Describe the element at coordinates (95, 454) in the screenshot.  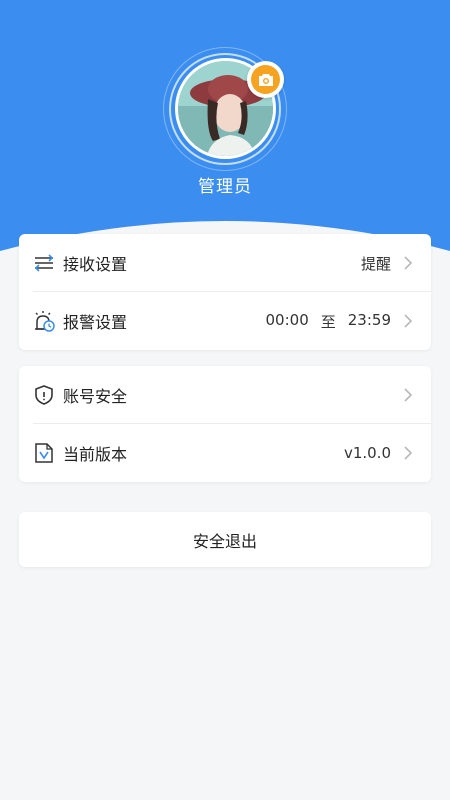
I see `current-version-label: 当前版本` at that location.